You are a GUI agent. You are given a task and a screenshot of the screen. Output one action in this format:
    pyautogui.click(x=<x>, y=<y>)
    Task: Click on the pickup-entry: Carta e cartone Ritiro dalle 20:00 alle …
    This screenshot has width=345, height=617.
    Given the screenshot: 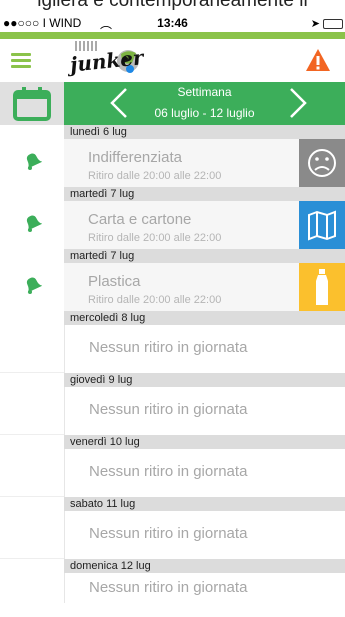 What is the action you would take?
    pyautogui.click(x=204, y=225)
    